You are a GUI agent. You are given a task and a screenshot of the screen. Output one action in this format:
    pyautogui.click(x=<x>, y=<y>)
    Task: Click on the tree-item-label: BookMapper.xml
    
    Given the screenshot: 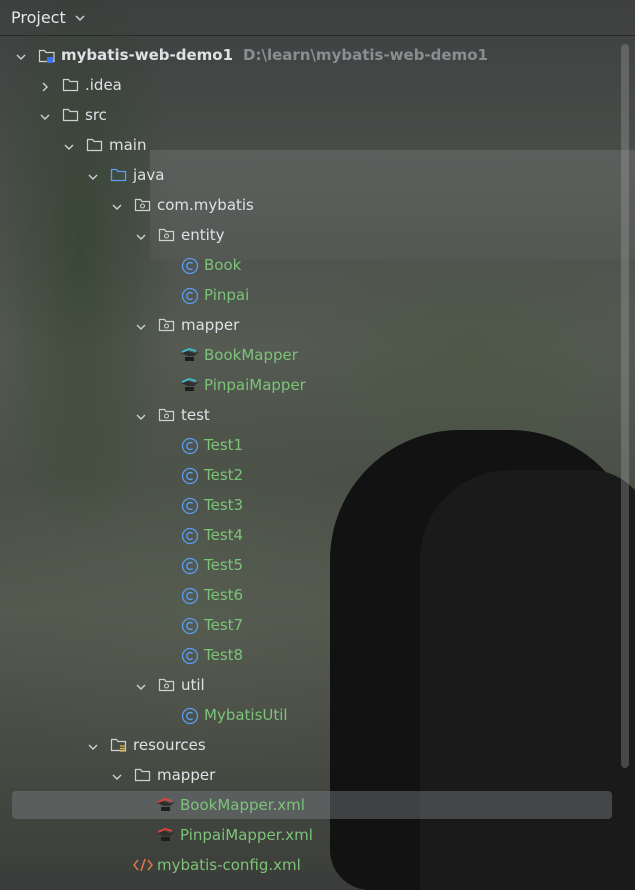 What is the action you would take?
    pyautogui.click(x=242, y=805)
    